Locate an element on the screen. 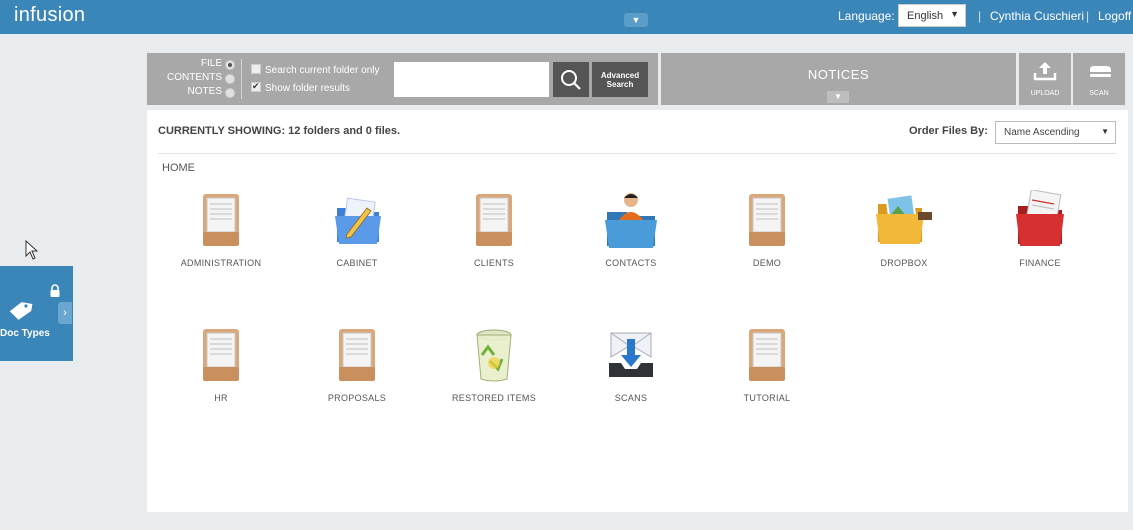 This screenshot has width=1133, height=530. advanced-search-label: Search is located at coordinates (620, 84).